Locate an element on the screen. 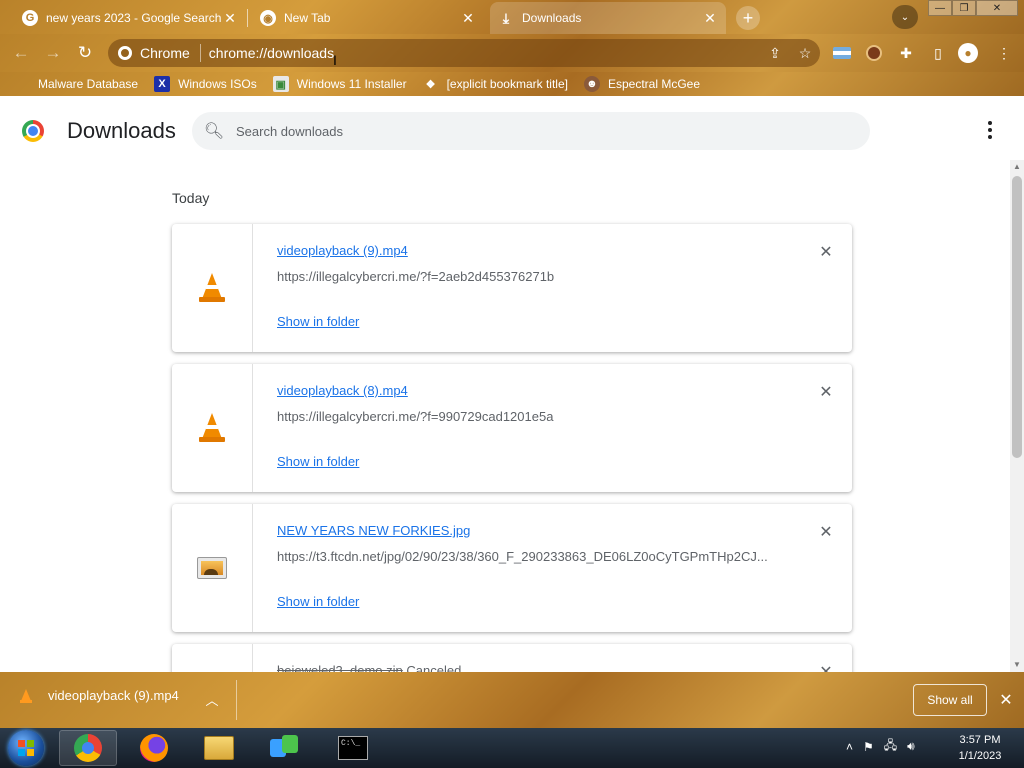  volume-icon: 🔊︎ is located at coordinates (911, 746).